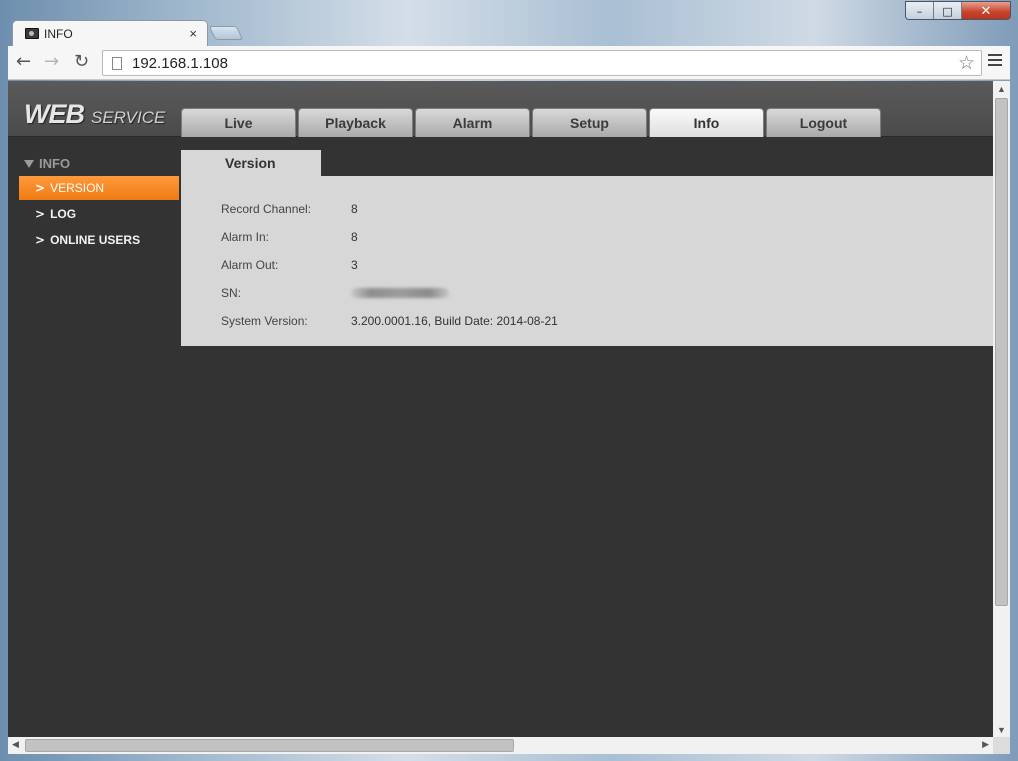  What do you see at coordinates (250, 265) in the screenshot?
I see `info-label: Alarm Out:` at bounding box center [250, 265].